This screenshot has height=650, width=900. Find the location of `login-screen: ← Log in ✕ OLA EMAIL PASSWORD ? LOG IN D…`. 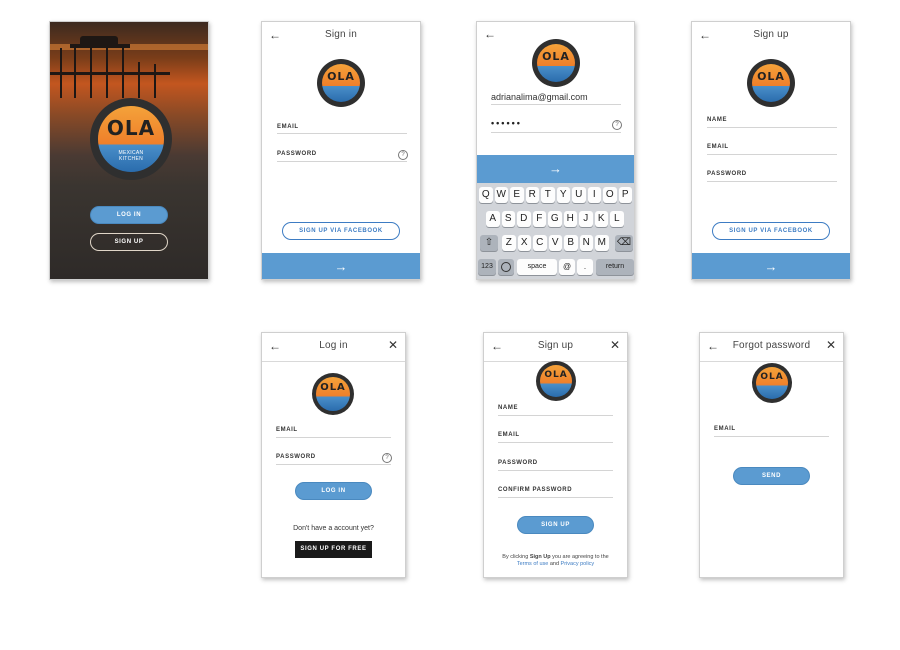

login-screen: ← Log in ✕ OLA EMAIL PASSWORD ? LOG IN D… is located at coordinates (333, 455).